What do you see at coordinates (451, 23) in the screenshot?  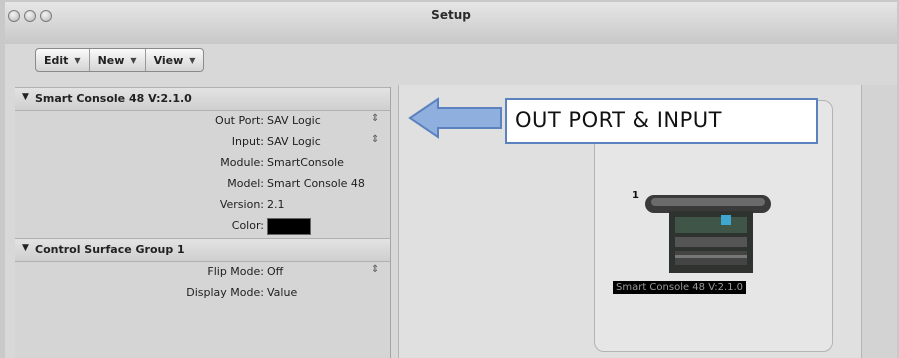 I see `title-bar: Setup` at bounding box center [451, 23].